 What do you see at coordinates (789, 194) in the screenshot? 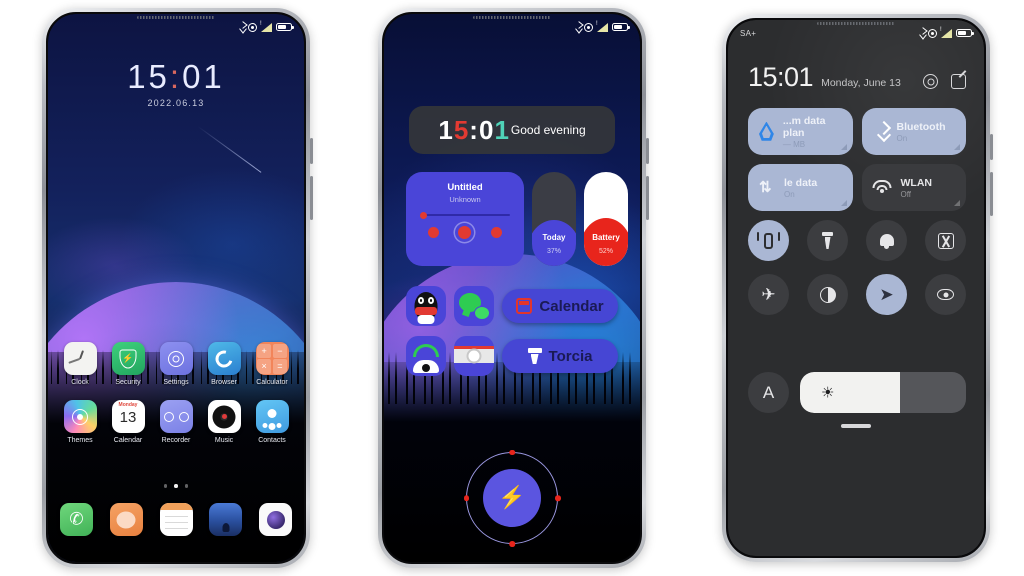
I see `tile-subtitle: On` at bounding box center [789, 194].